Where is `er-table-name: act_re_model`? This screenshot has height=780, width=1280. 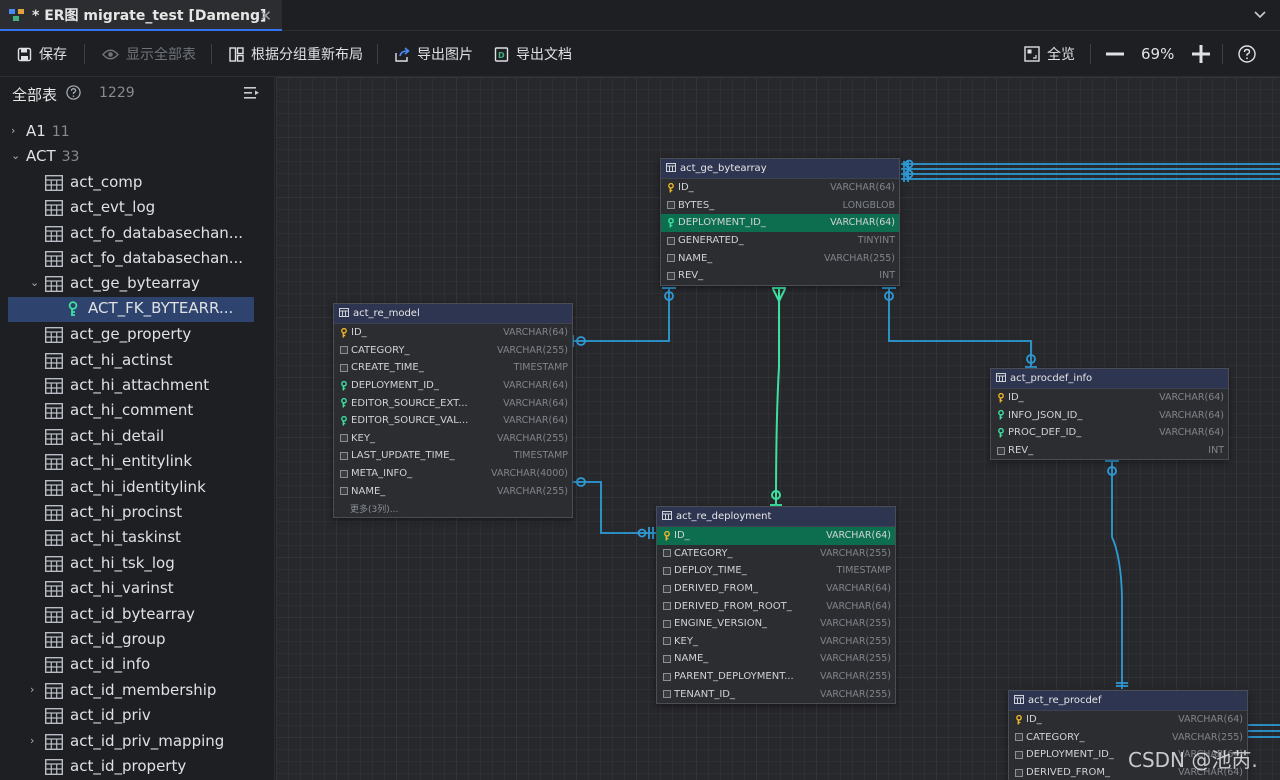 er-table-name: act_re_model is located at coordinates (386, 313).